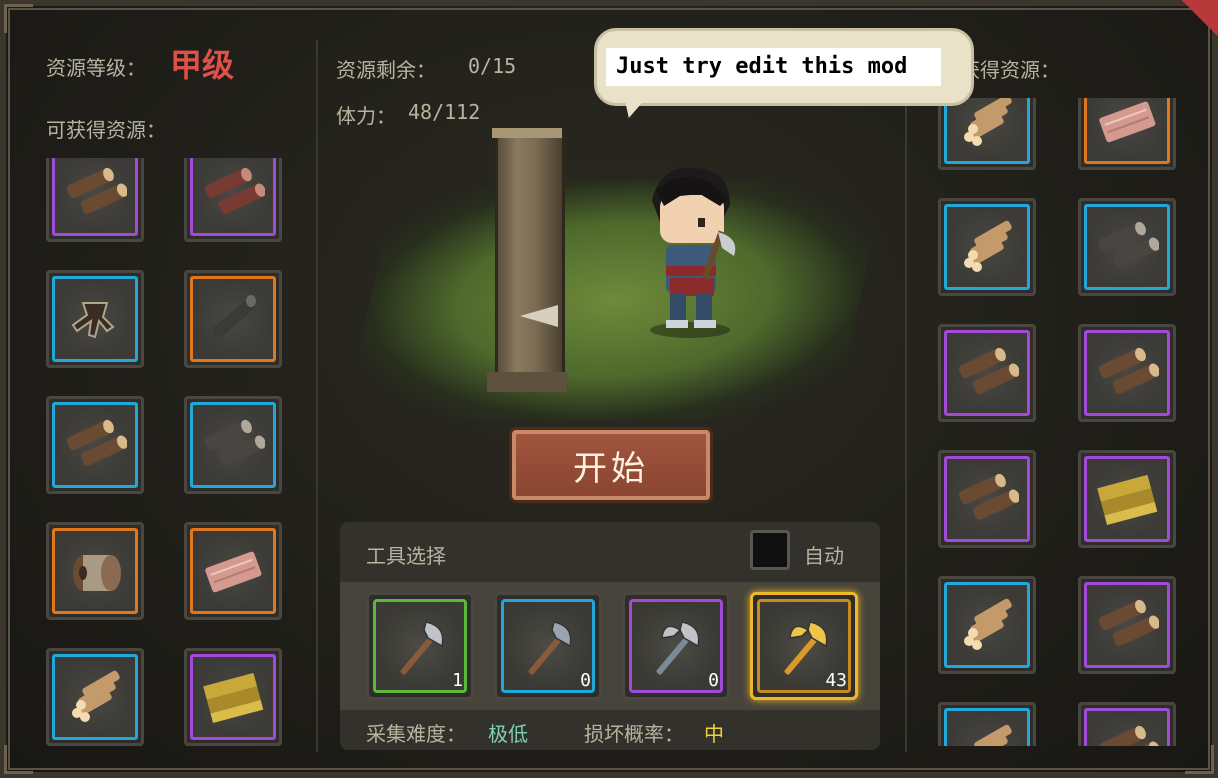  I want to click on resource-remaining-label: 资源剩余：, so click(386, 70).